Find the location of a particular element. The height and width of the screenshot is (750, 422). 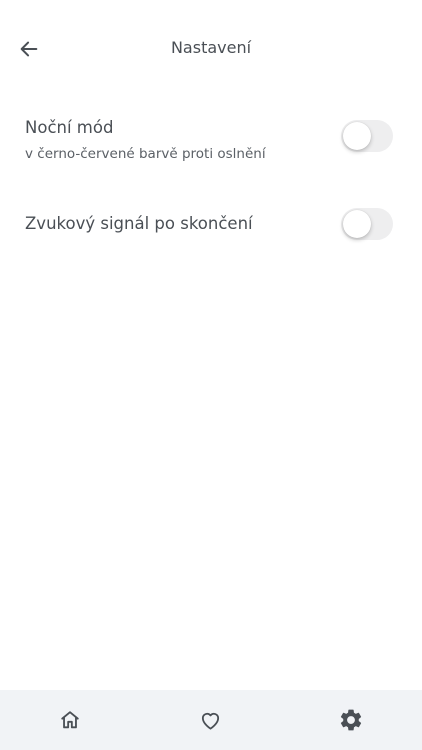

page-title: Nastavení is located at coordinates (211, 47).